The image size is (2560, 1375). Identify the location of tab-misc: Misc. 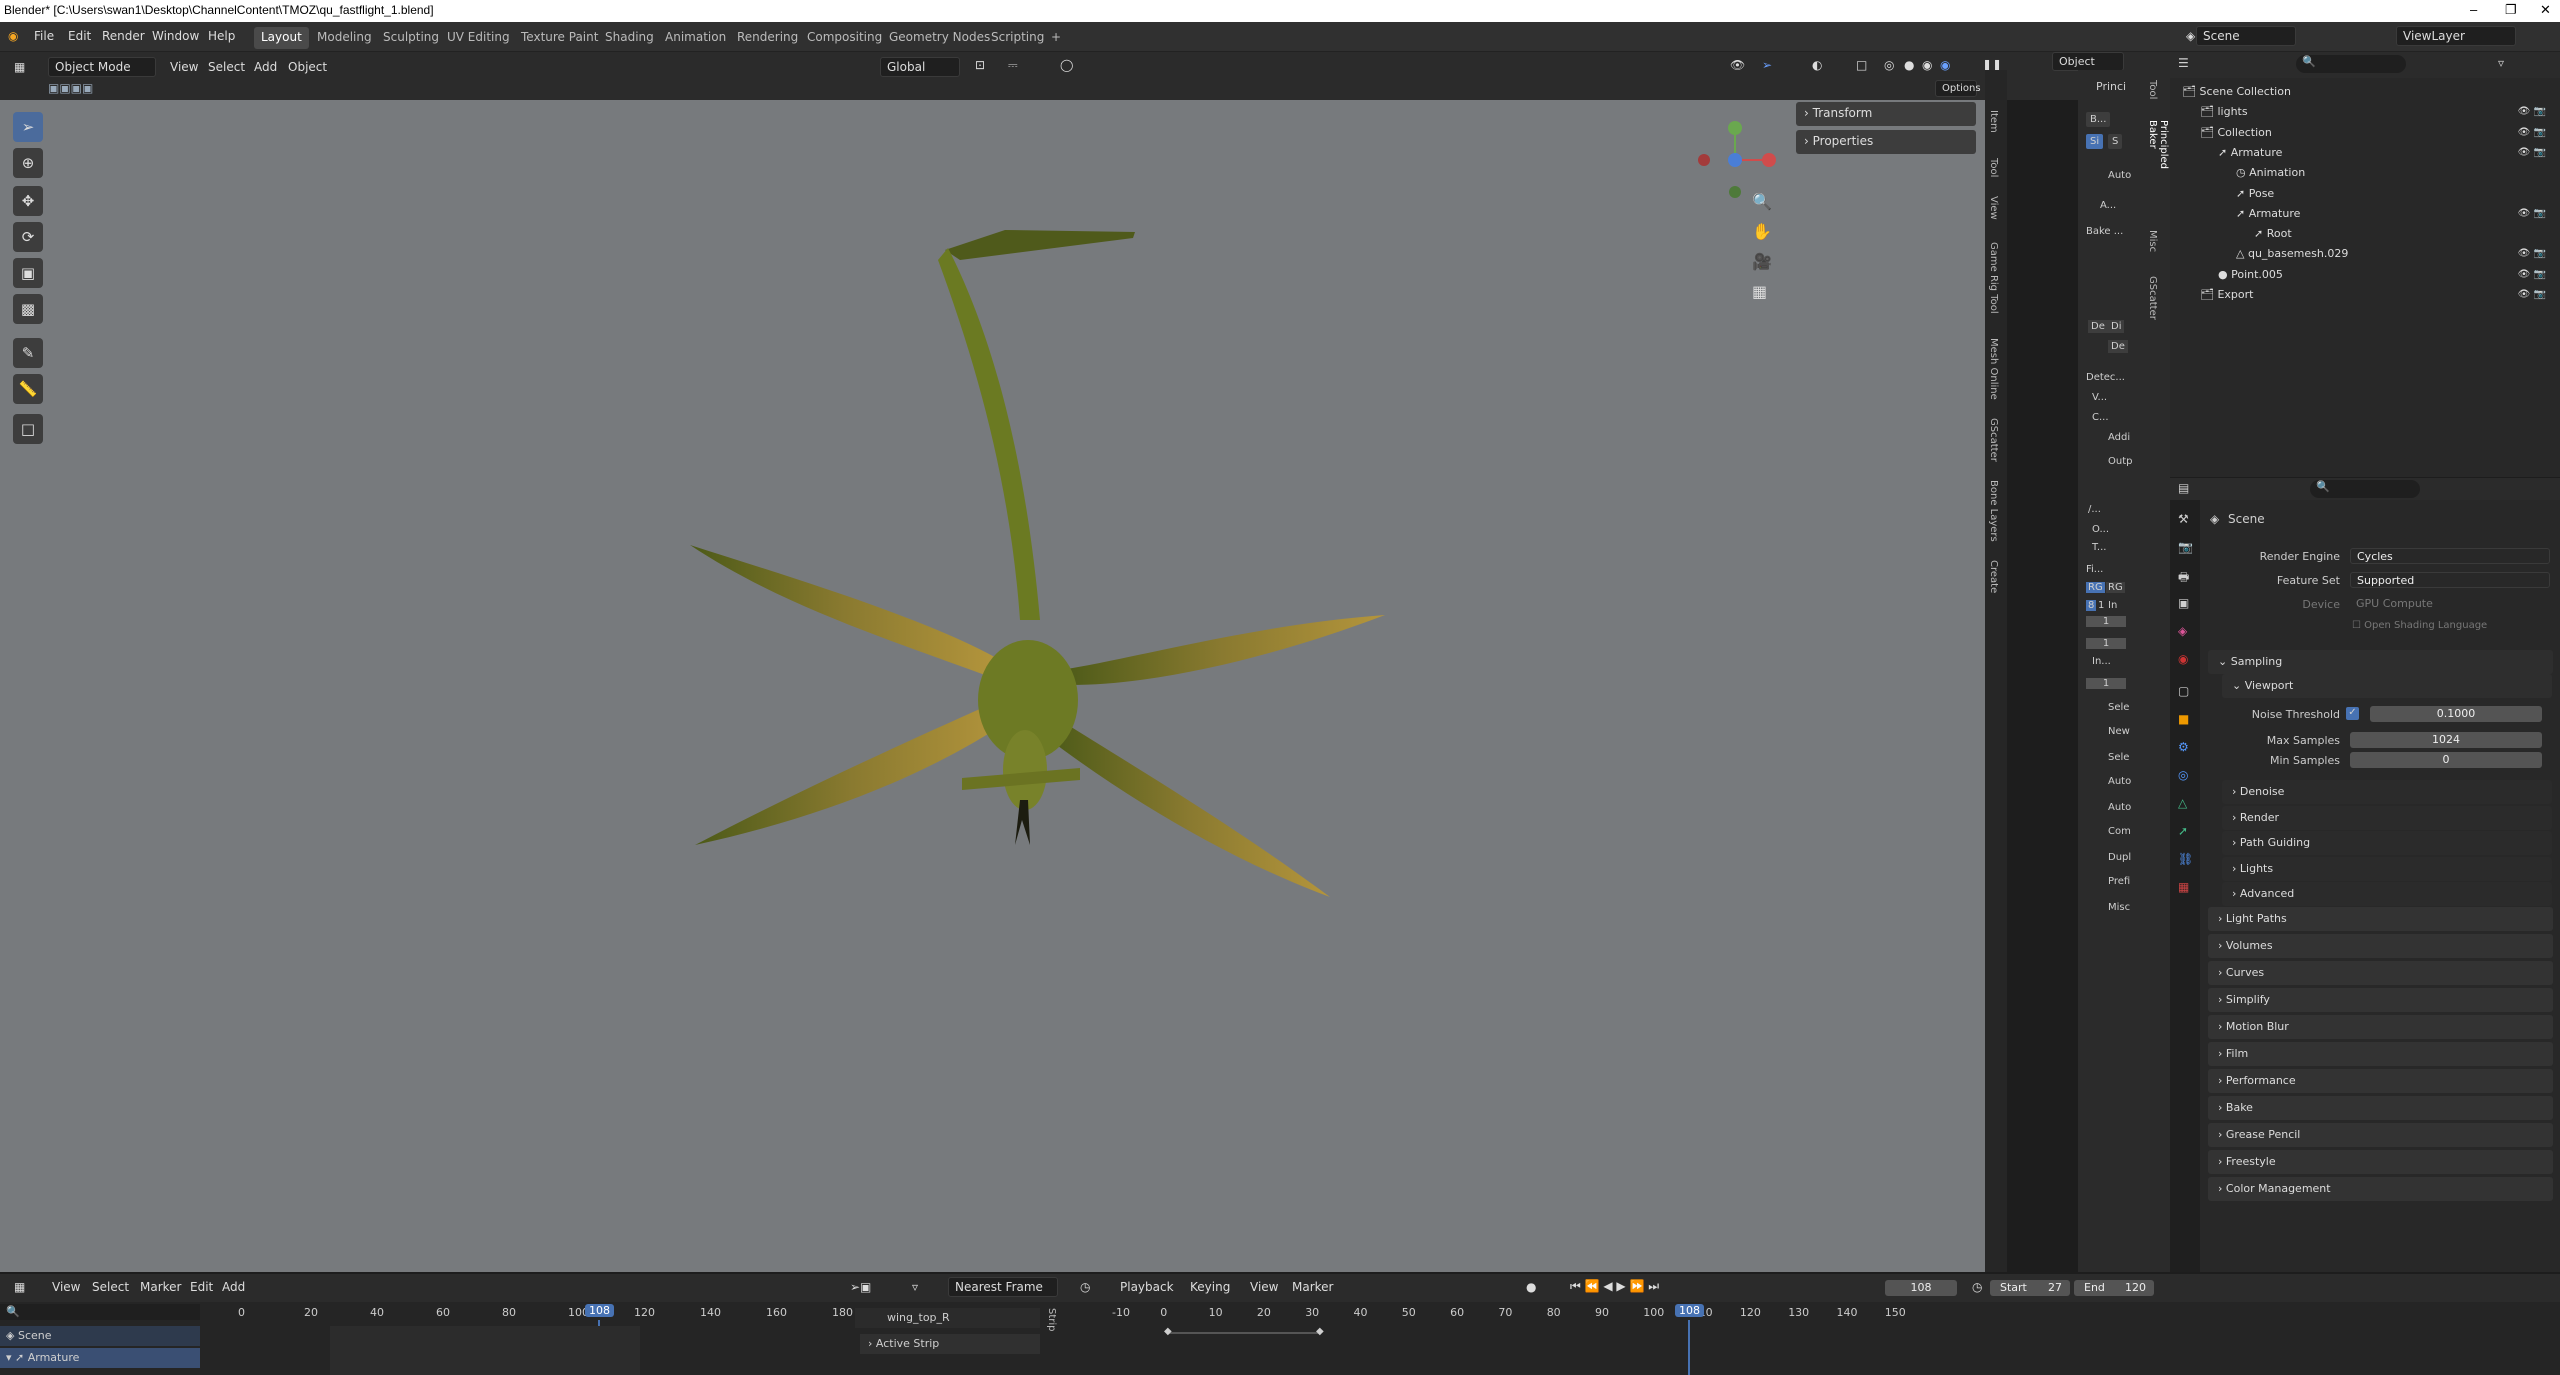
(2152, 241).